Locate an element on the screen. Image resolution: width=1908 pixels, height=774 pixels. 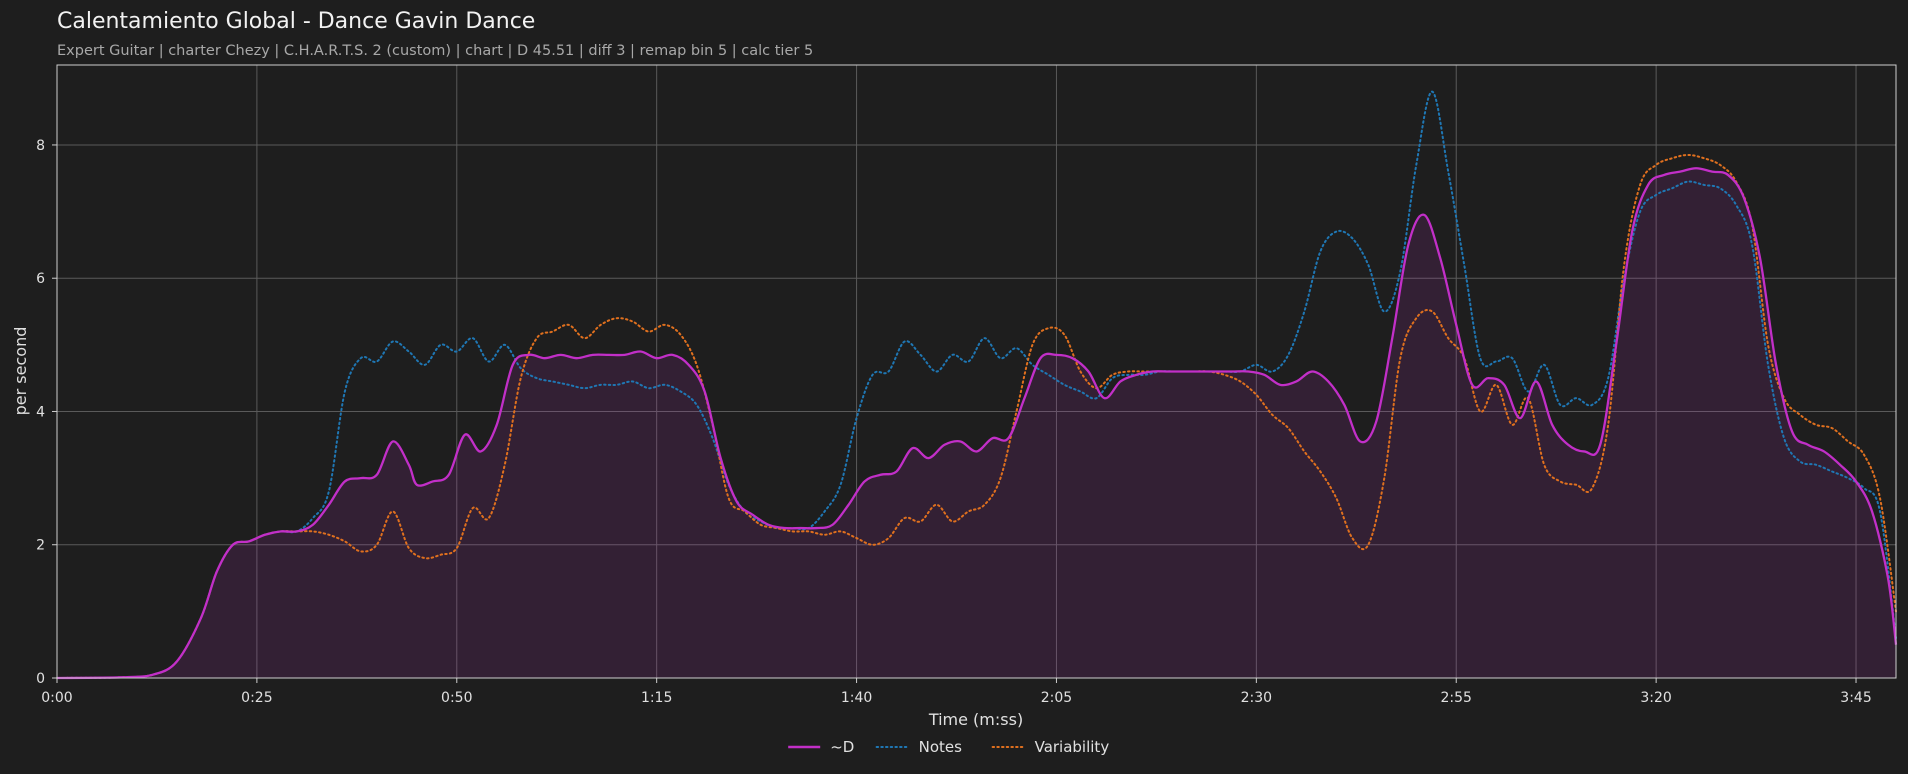
y-axis-label: per second is located at coordinates (20, 371).